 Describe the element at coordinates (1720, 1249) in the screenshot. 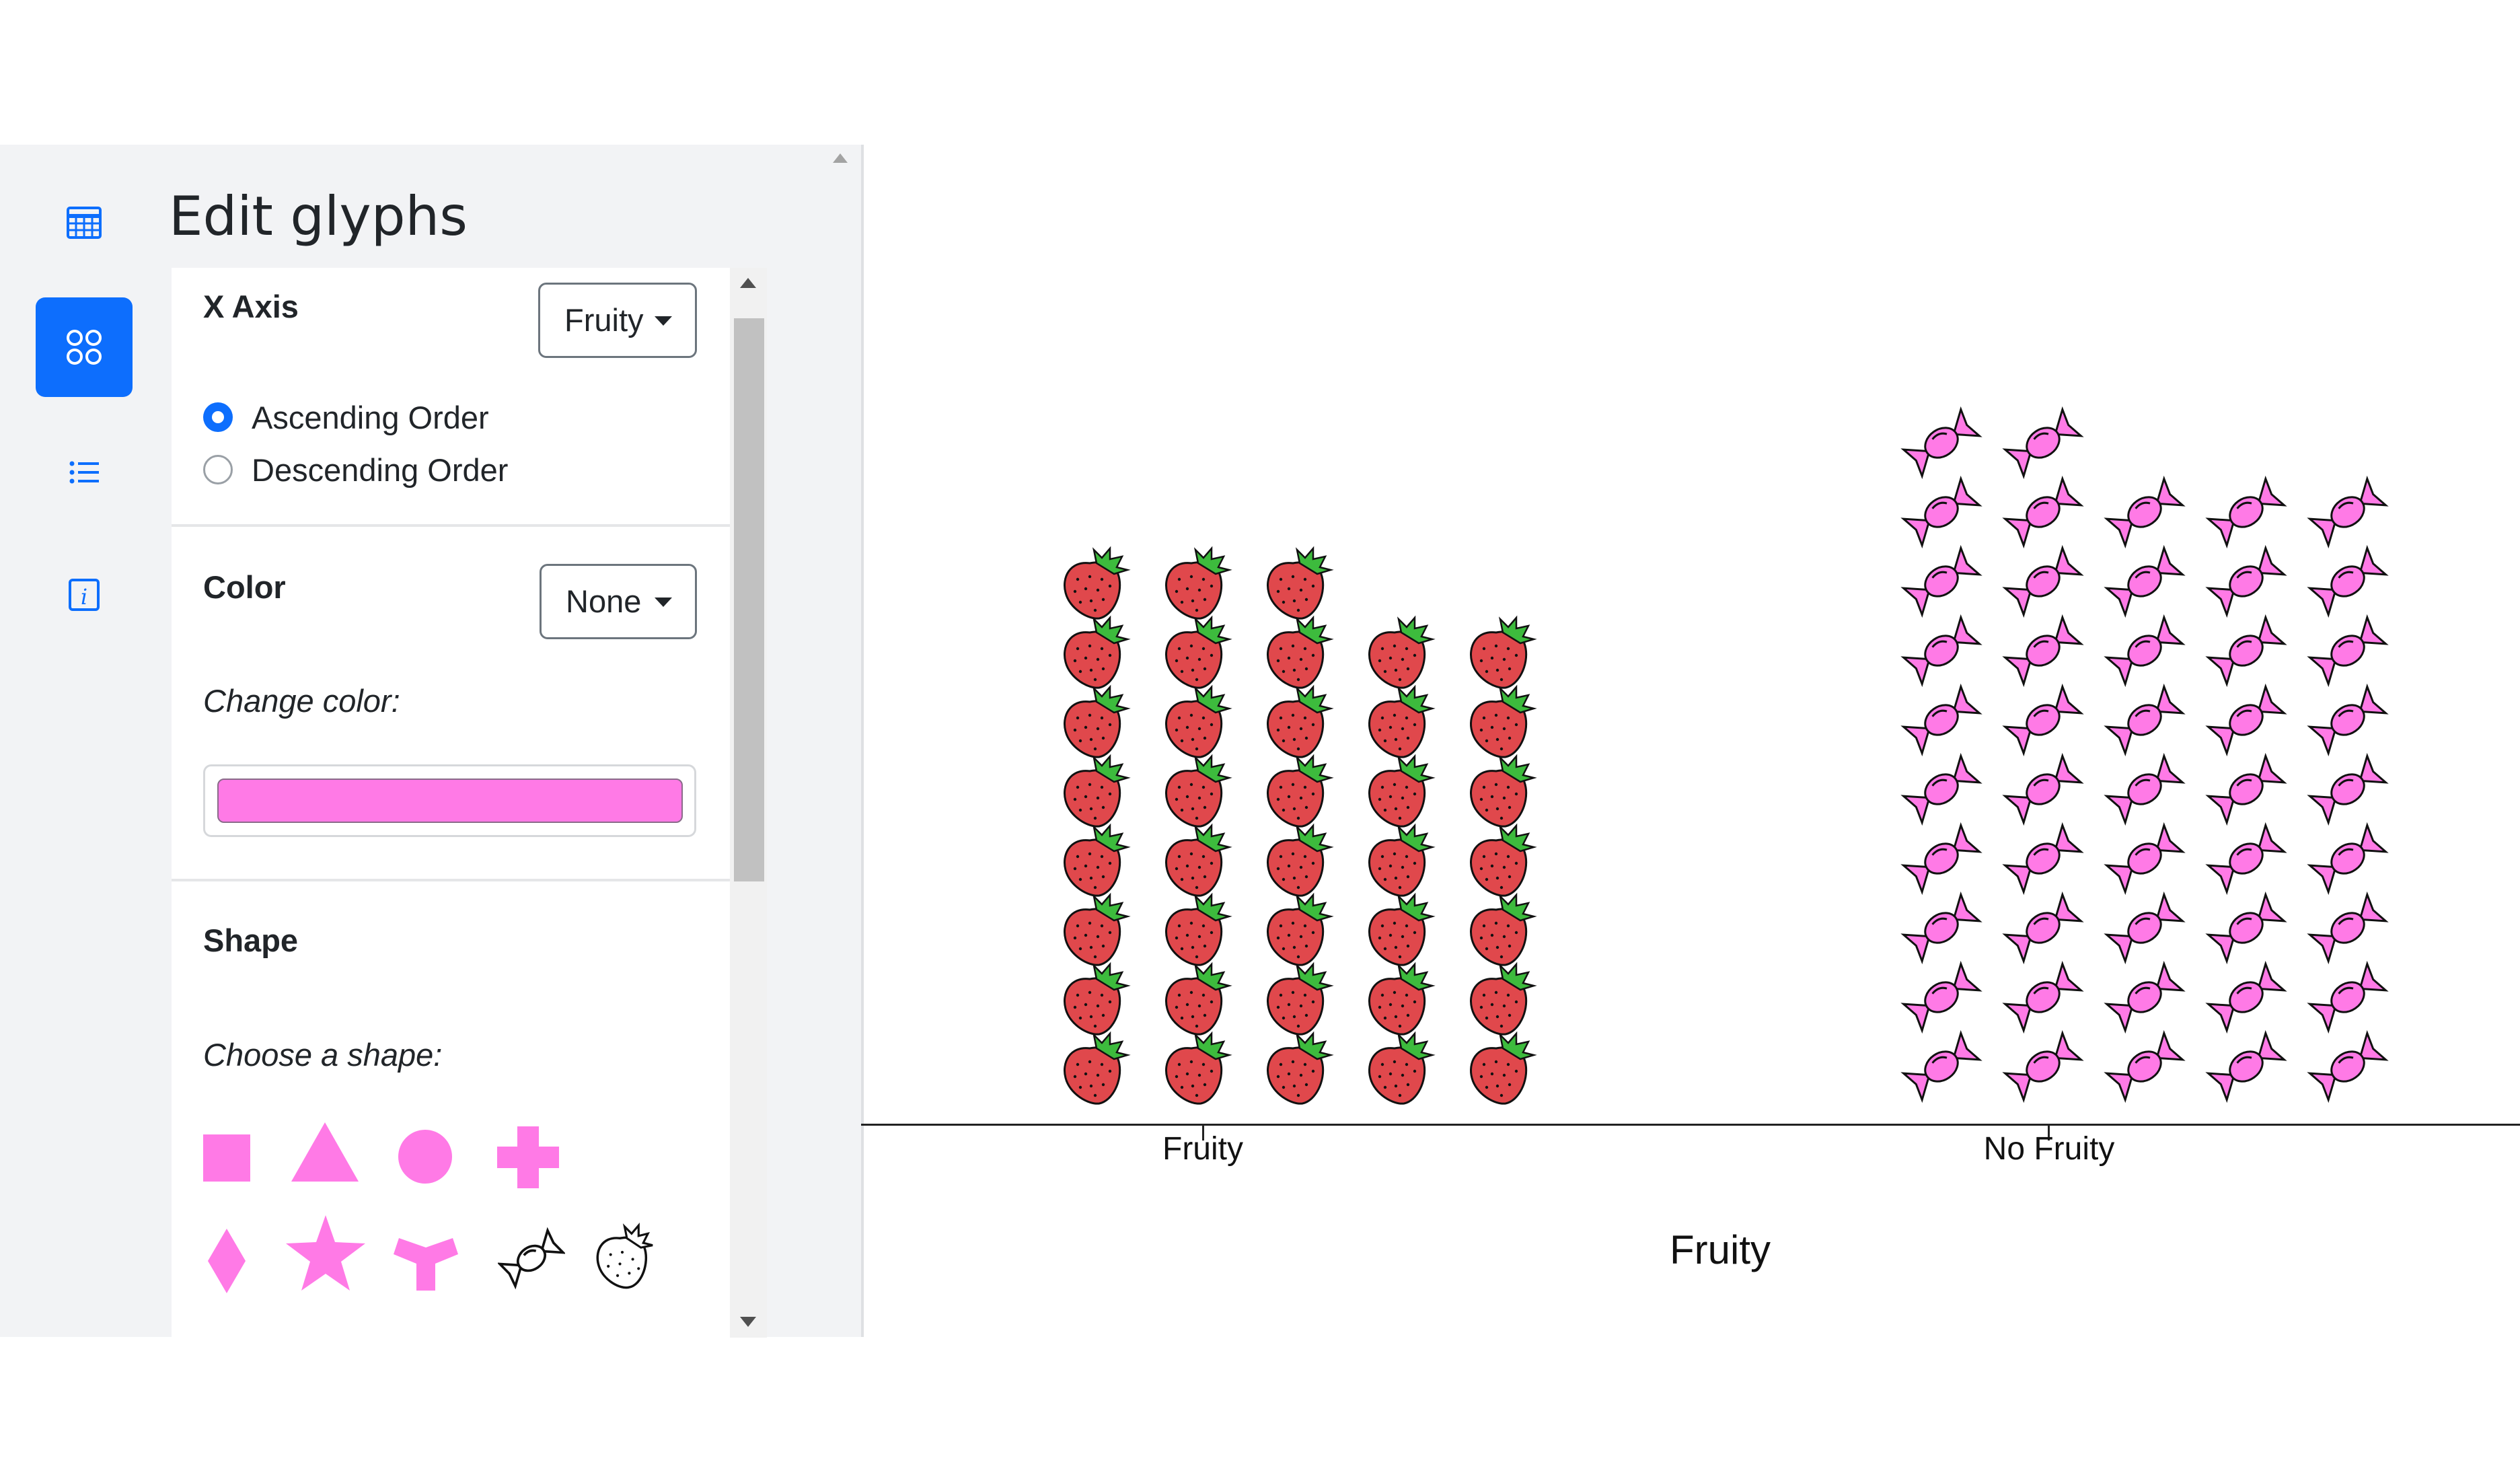

I see `x-axis-title: Fruity` at that location.